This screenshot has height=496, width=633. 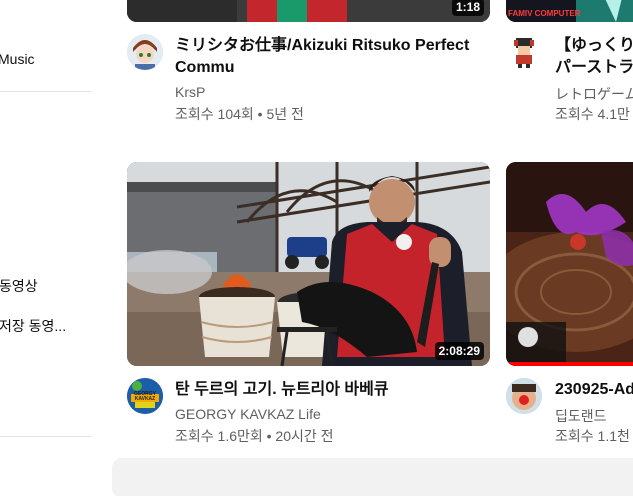 What do you see at coordinates (467, 8) in the screenshot?
I see `video-duration: 1:18` at bounding box center [467, 8].